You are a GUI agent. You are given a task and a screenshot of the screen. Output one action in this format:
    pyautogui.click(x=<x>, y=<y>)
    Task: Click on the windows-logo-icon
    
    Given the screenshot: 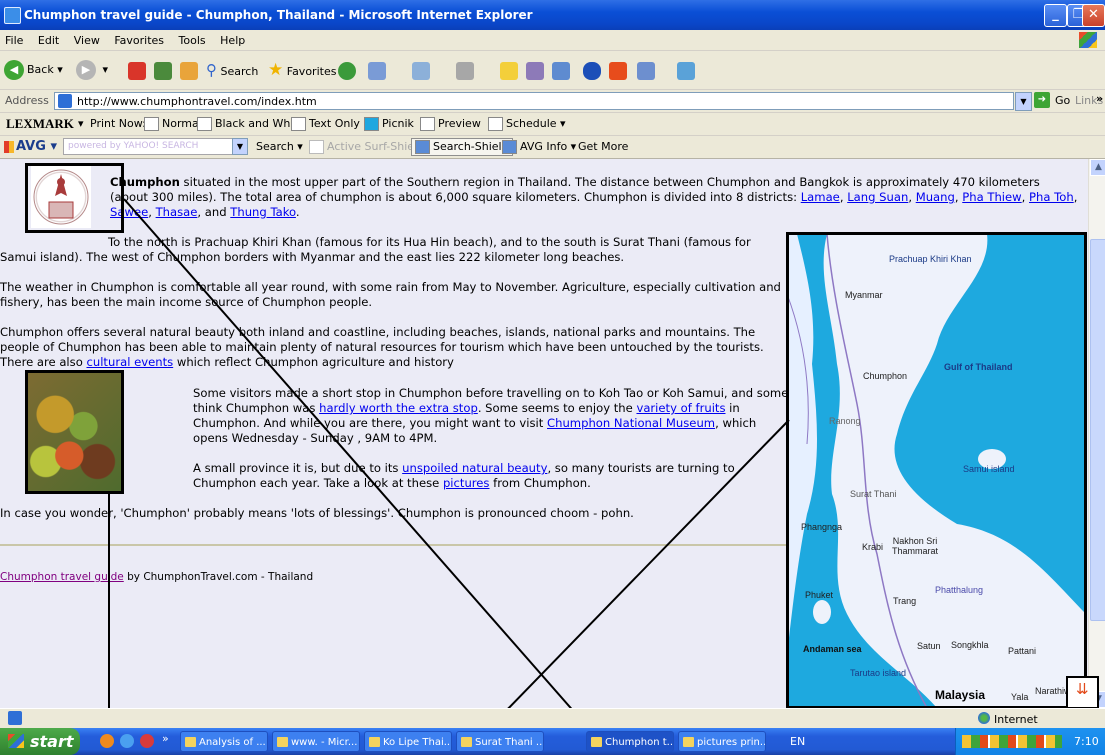 What is the action you would take?
    pyautogui.click(x=1088, y=40)
    